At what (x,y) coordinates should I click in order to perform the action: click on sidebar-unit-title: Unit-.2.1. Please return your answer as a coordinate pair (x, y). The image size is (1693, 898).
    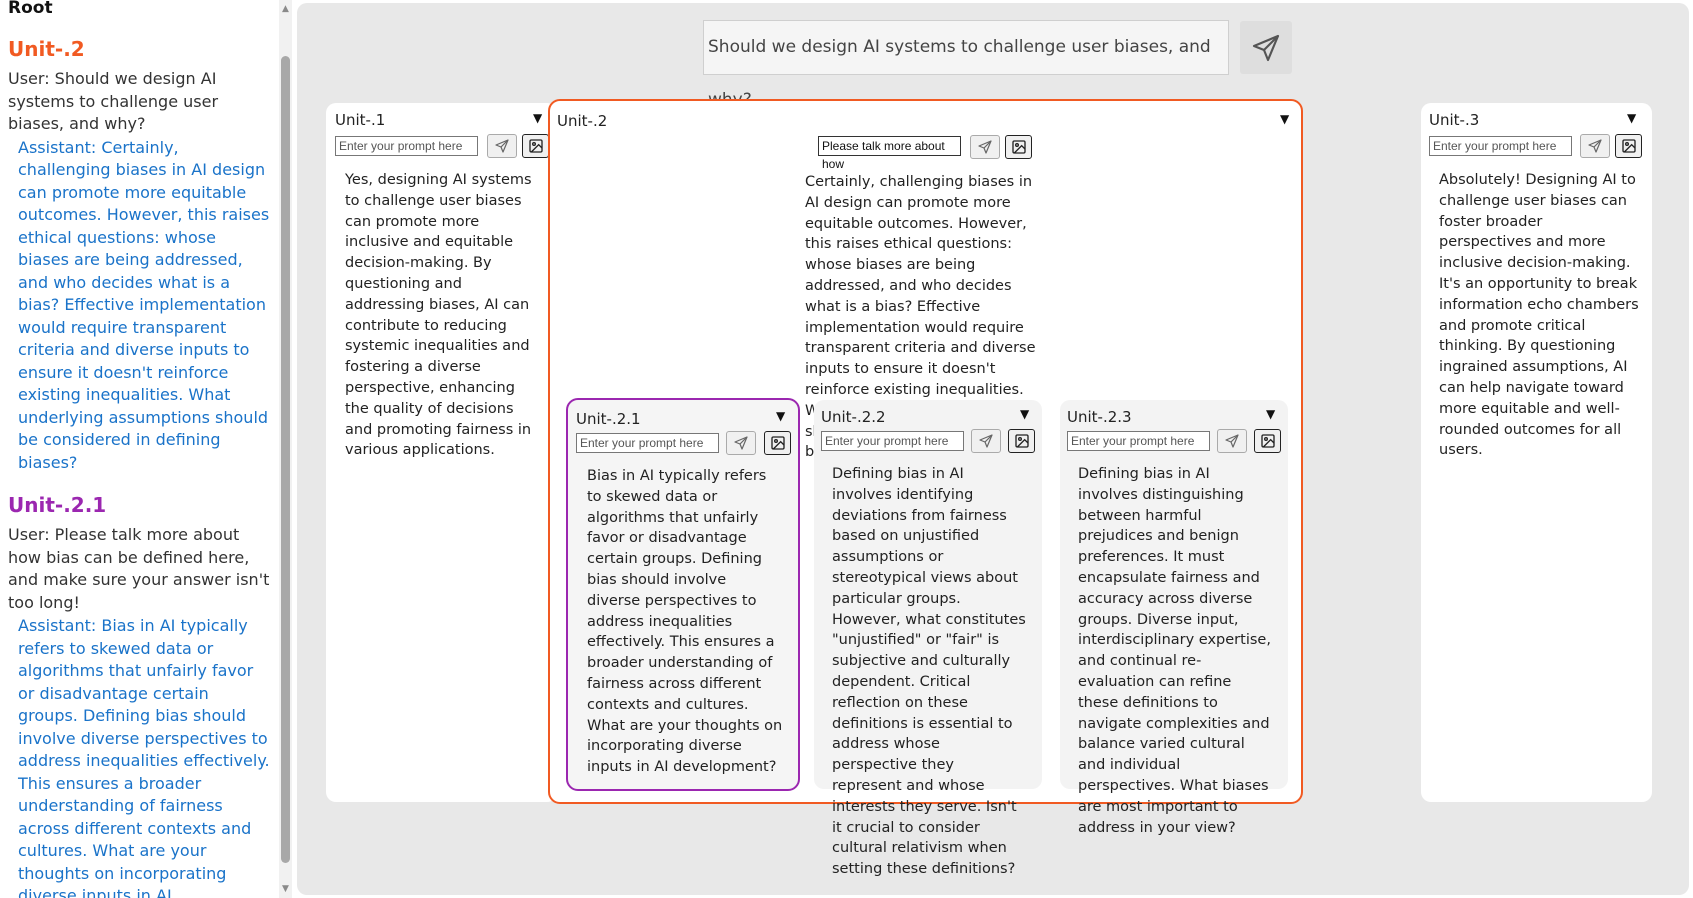
    Looking at the image, I should click on (139, 505).